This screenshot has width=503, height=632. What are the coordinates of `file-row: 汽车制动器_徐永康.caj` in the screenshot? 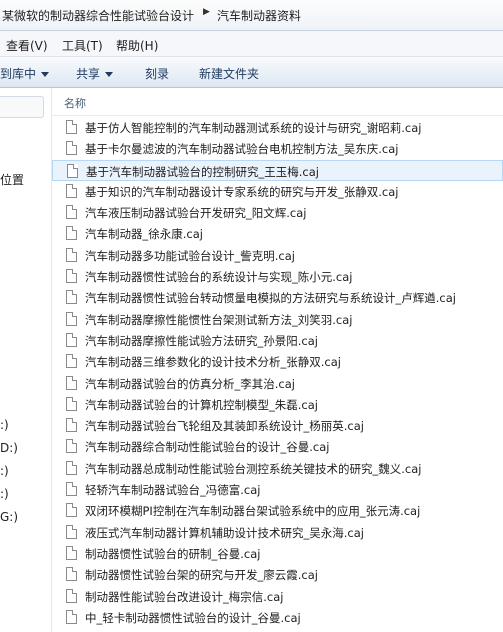 It's located at (277, 233).